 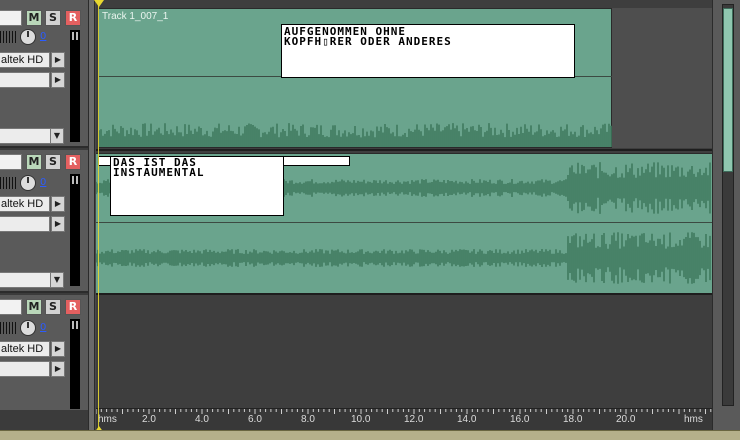 I want to click on note-line: KOPFH▯RER ODER ANDERES, so click(x=368, y=41).